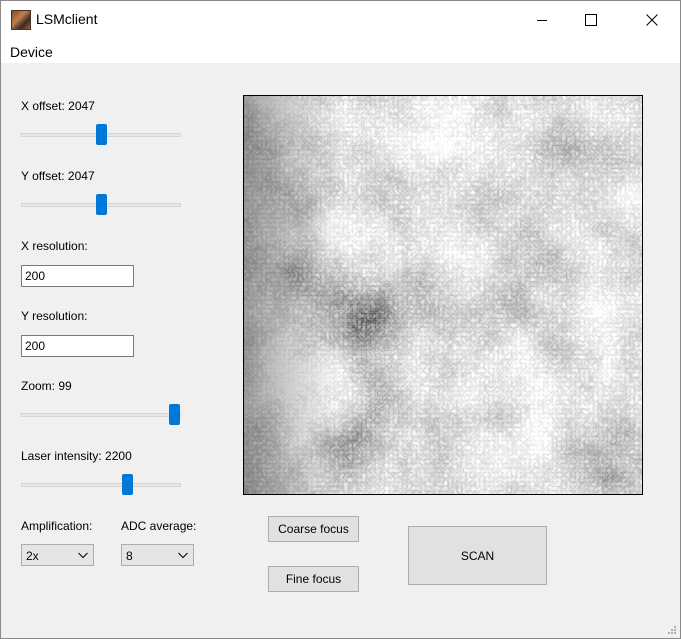 The height and width of the screenshot is (639, 681). Describe the element at coordinates (21, 20) in the screenshot. I see `app-icon` at that location.